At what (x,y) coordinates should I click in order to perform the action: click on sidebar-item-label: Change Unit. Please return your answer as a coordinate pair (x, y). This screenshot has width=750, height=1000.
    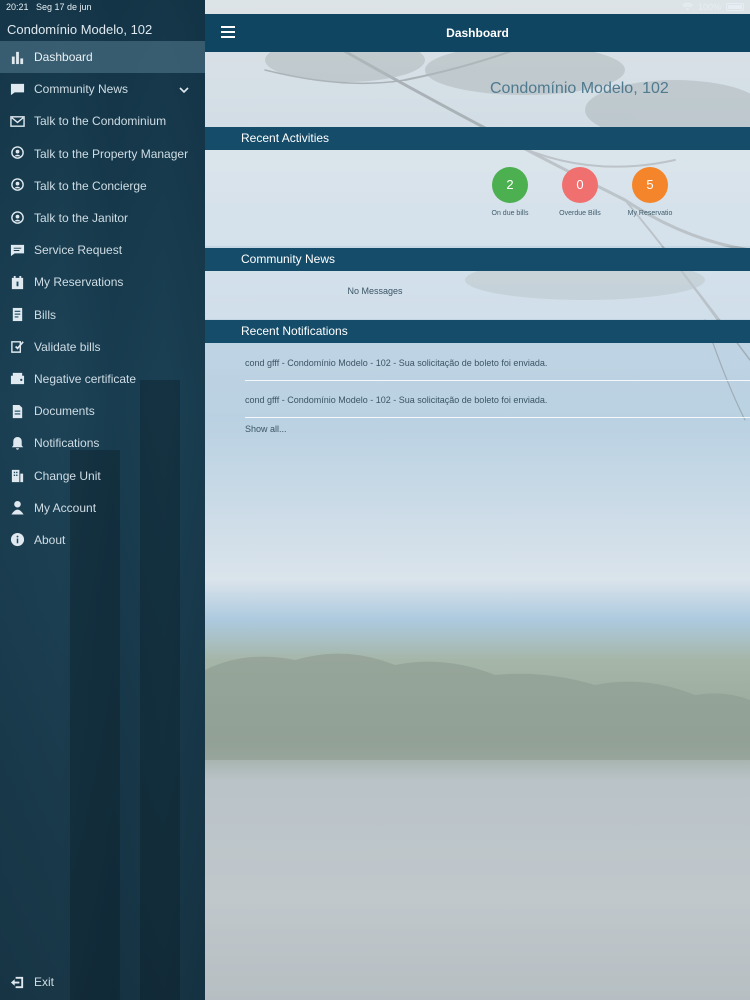
    Looking at the image, I should click on (67, 475).